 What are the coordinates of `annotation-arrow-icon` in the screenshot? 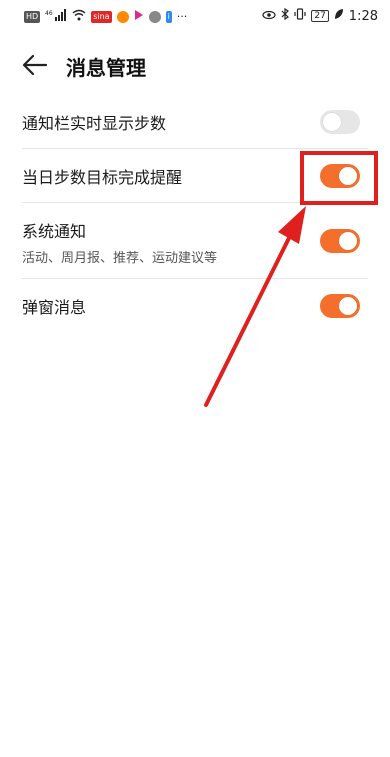 It's located at (255, 306).